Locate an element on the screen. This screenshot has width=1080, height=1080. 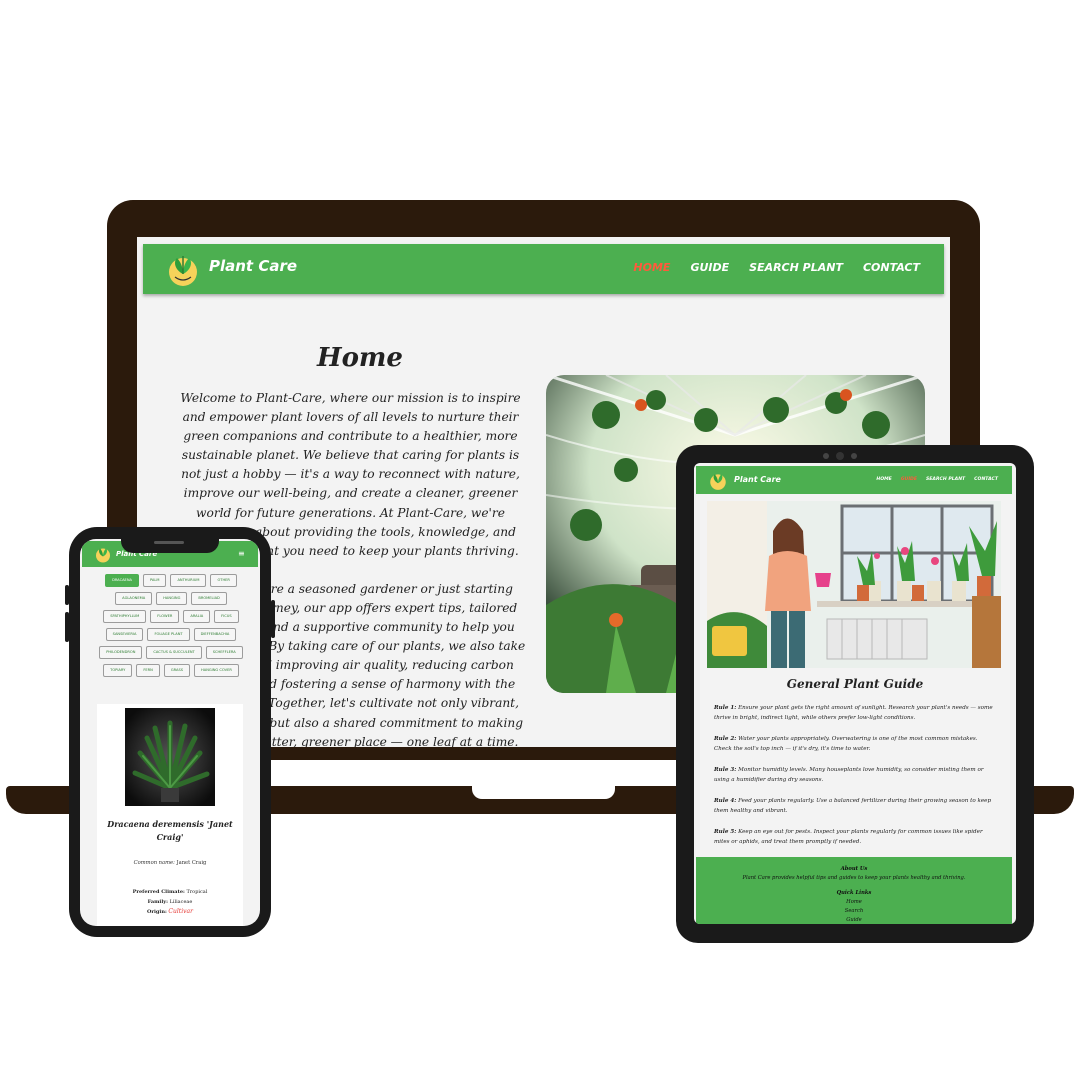
laptop-notch is located at coordinates (543, 792).